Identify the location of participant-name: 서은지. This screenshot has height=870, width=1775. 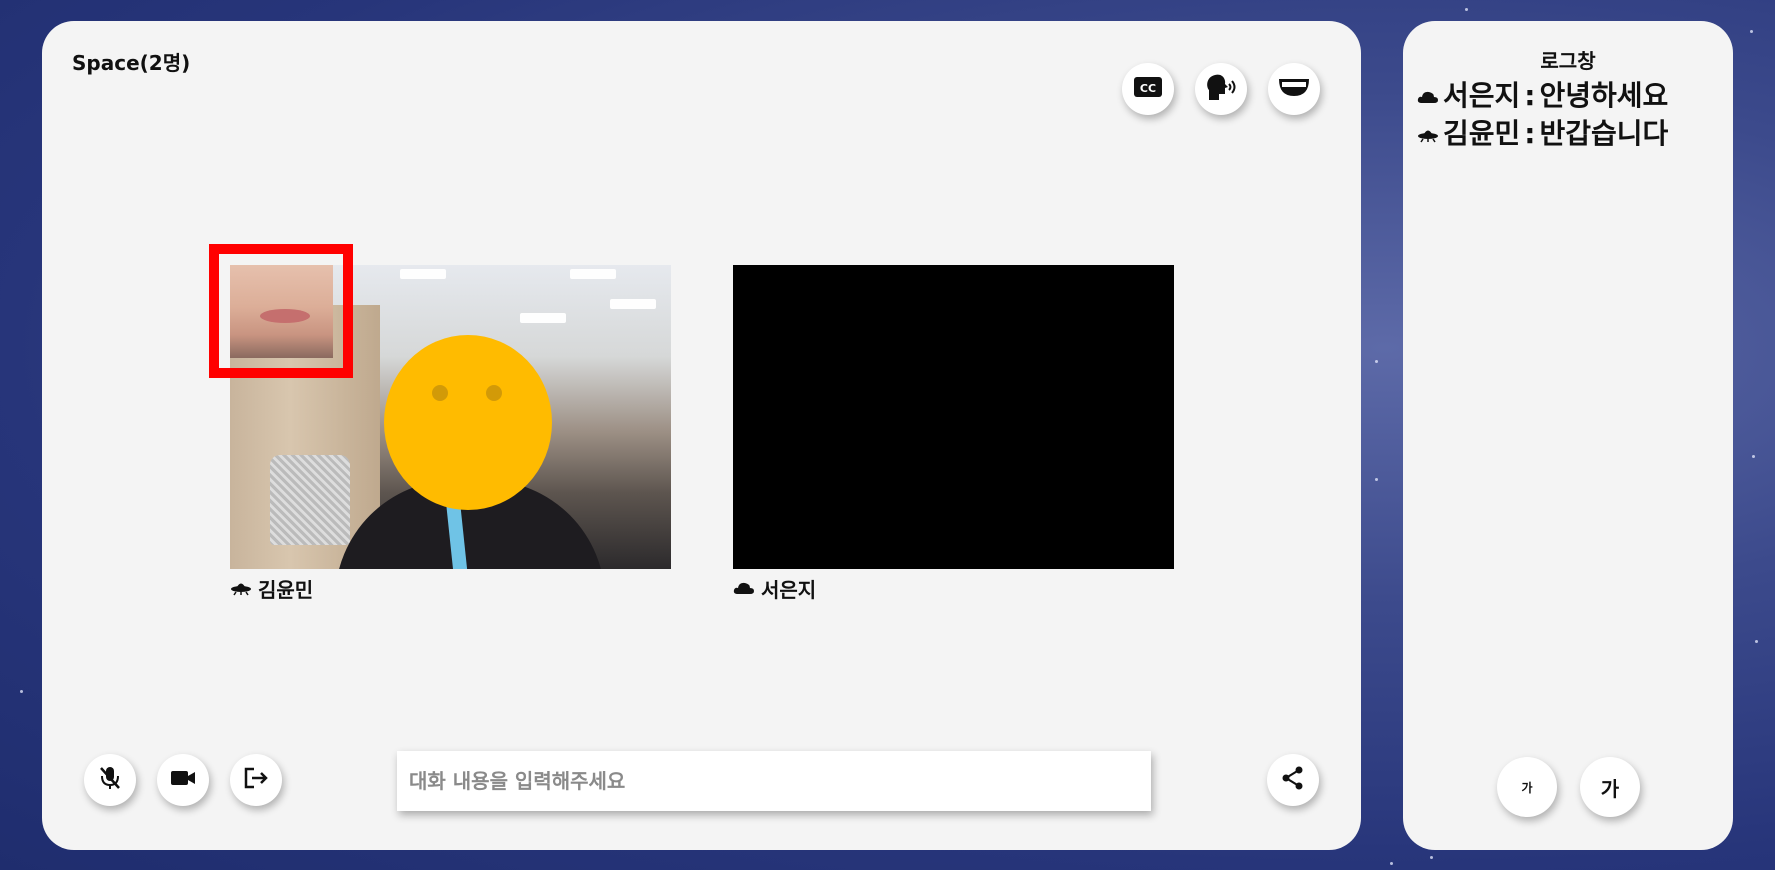
(789, 590).